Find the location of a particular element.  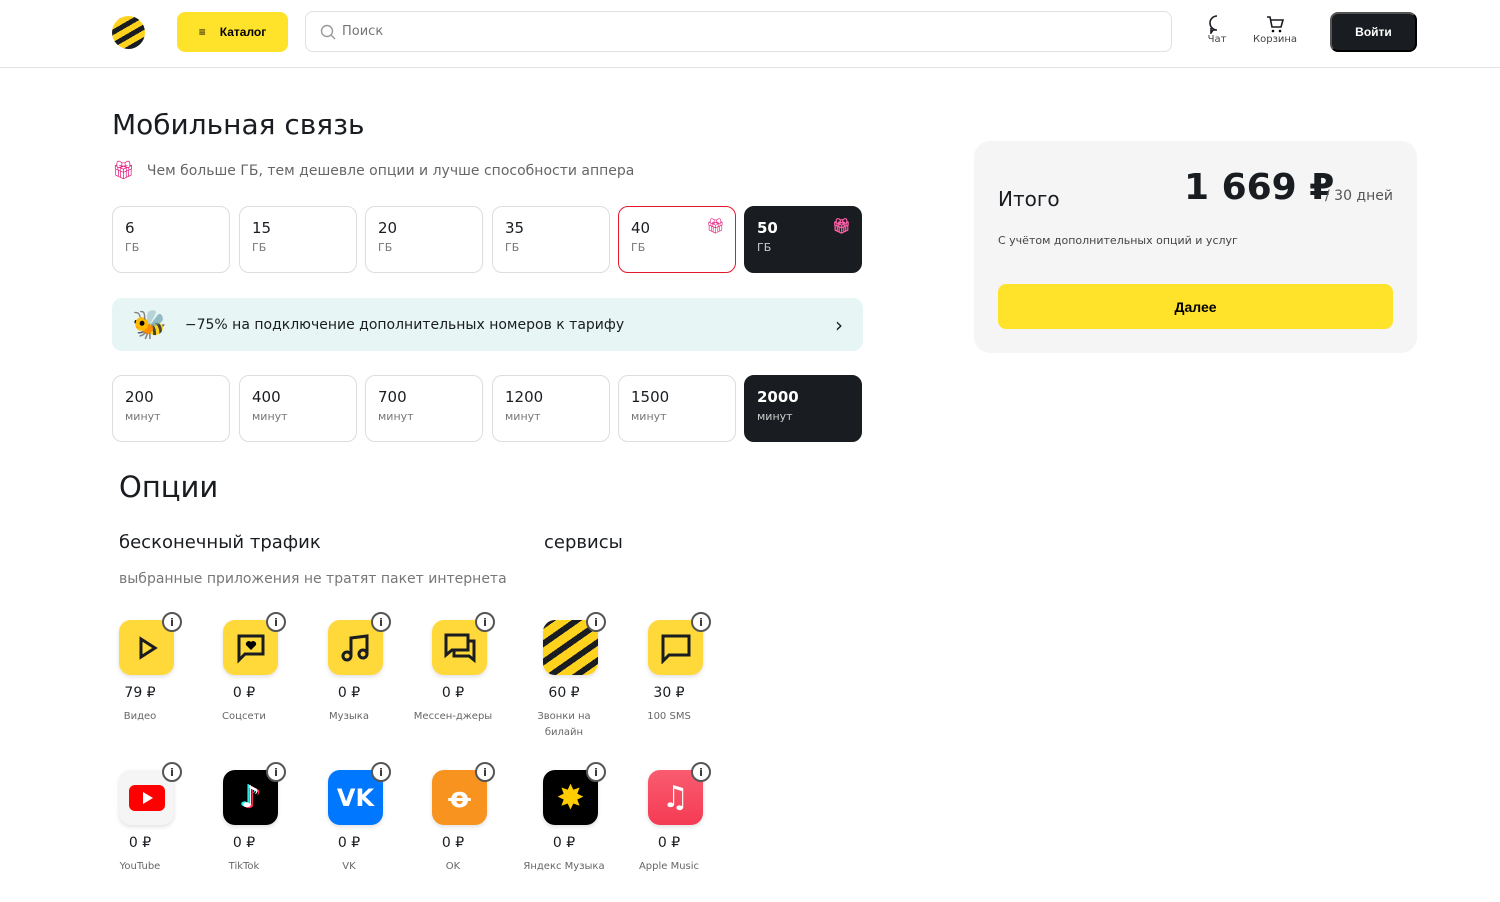

gb-option: 40 ГБ 🎁︎ is located at coordinates (677, 239).